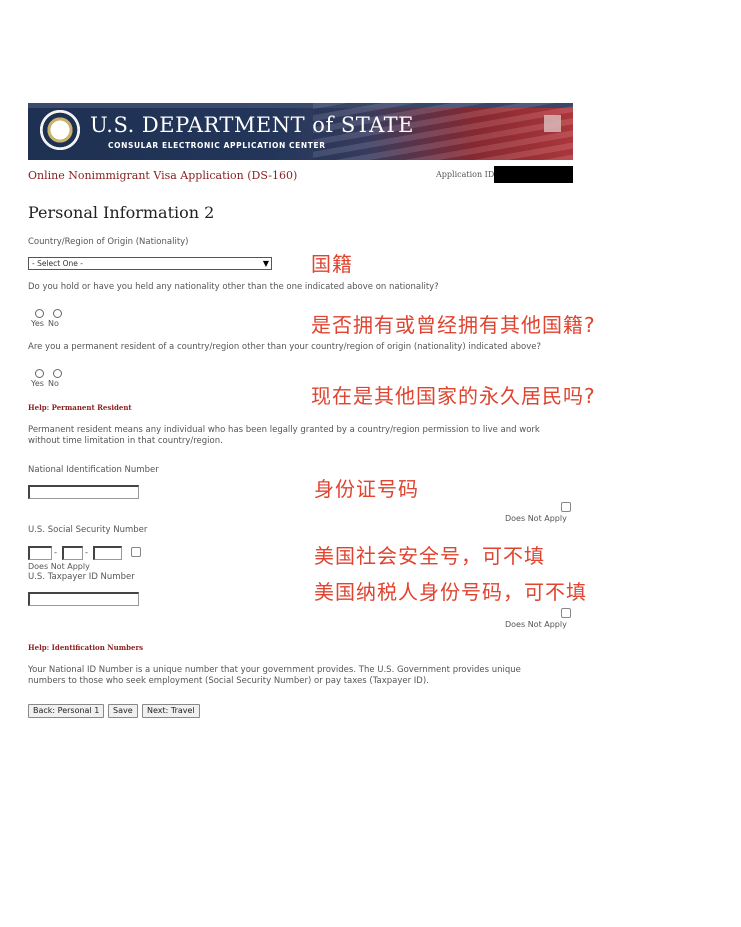 The width and height of the screenshot is (741, 927). What do you see at coordinates (83, 599) in the screenshot?
I see `taxpayer-id-input` at bounding box center [83, 599].